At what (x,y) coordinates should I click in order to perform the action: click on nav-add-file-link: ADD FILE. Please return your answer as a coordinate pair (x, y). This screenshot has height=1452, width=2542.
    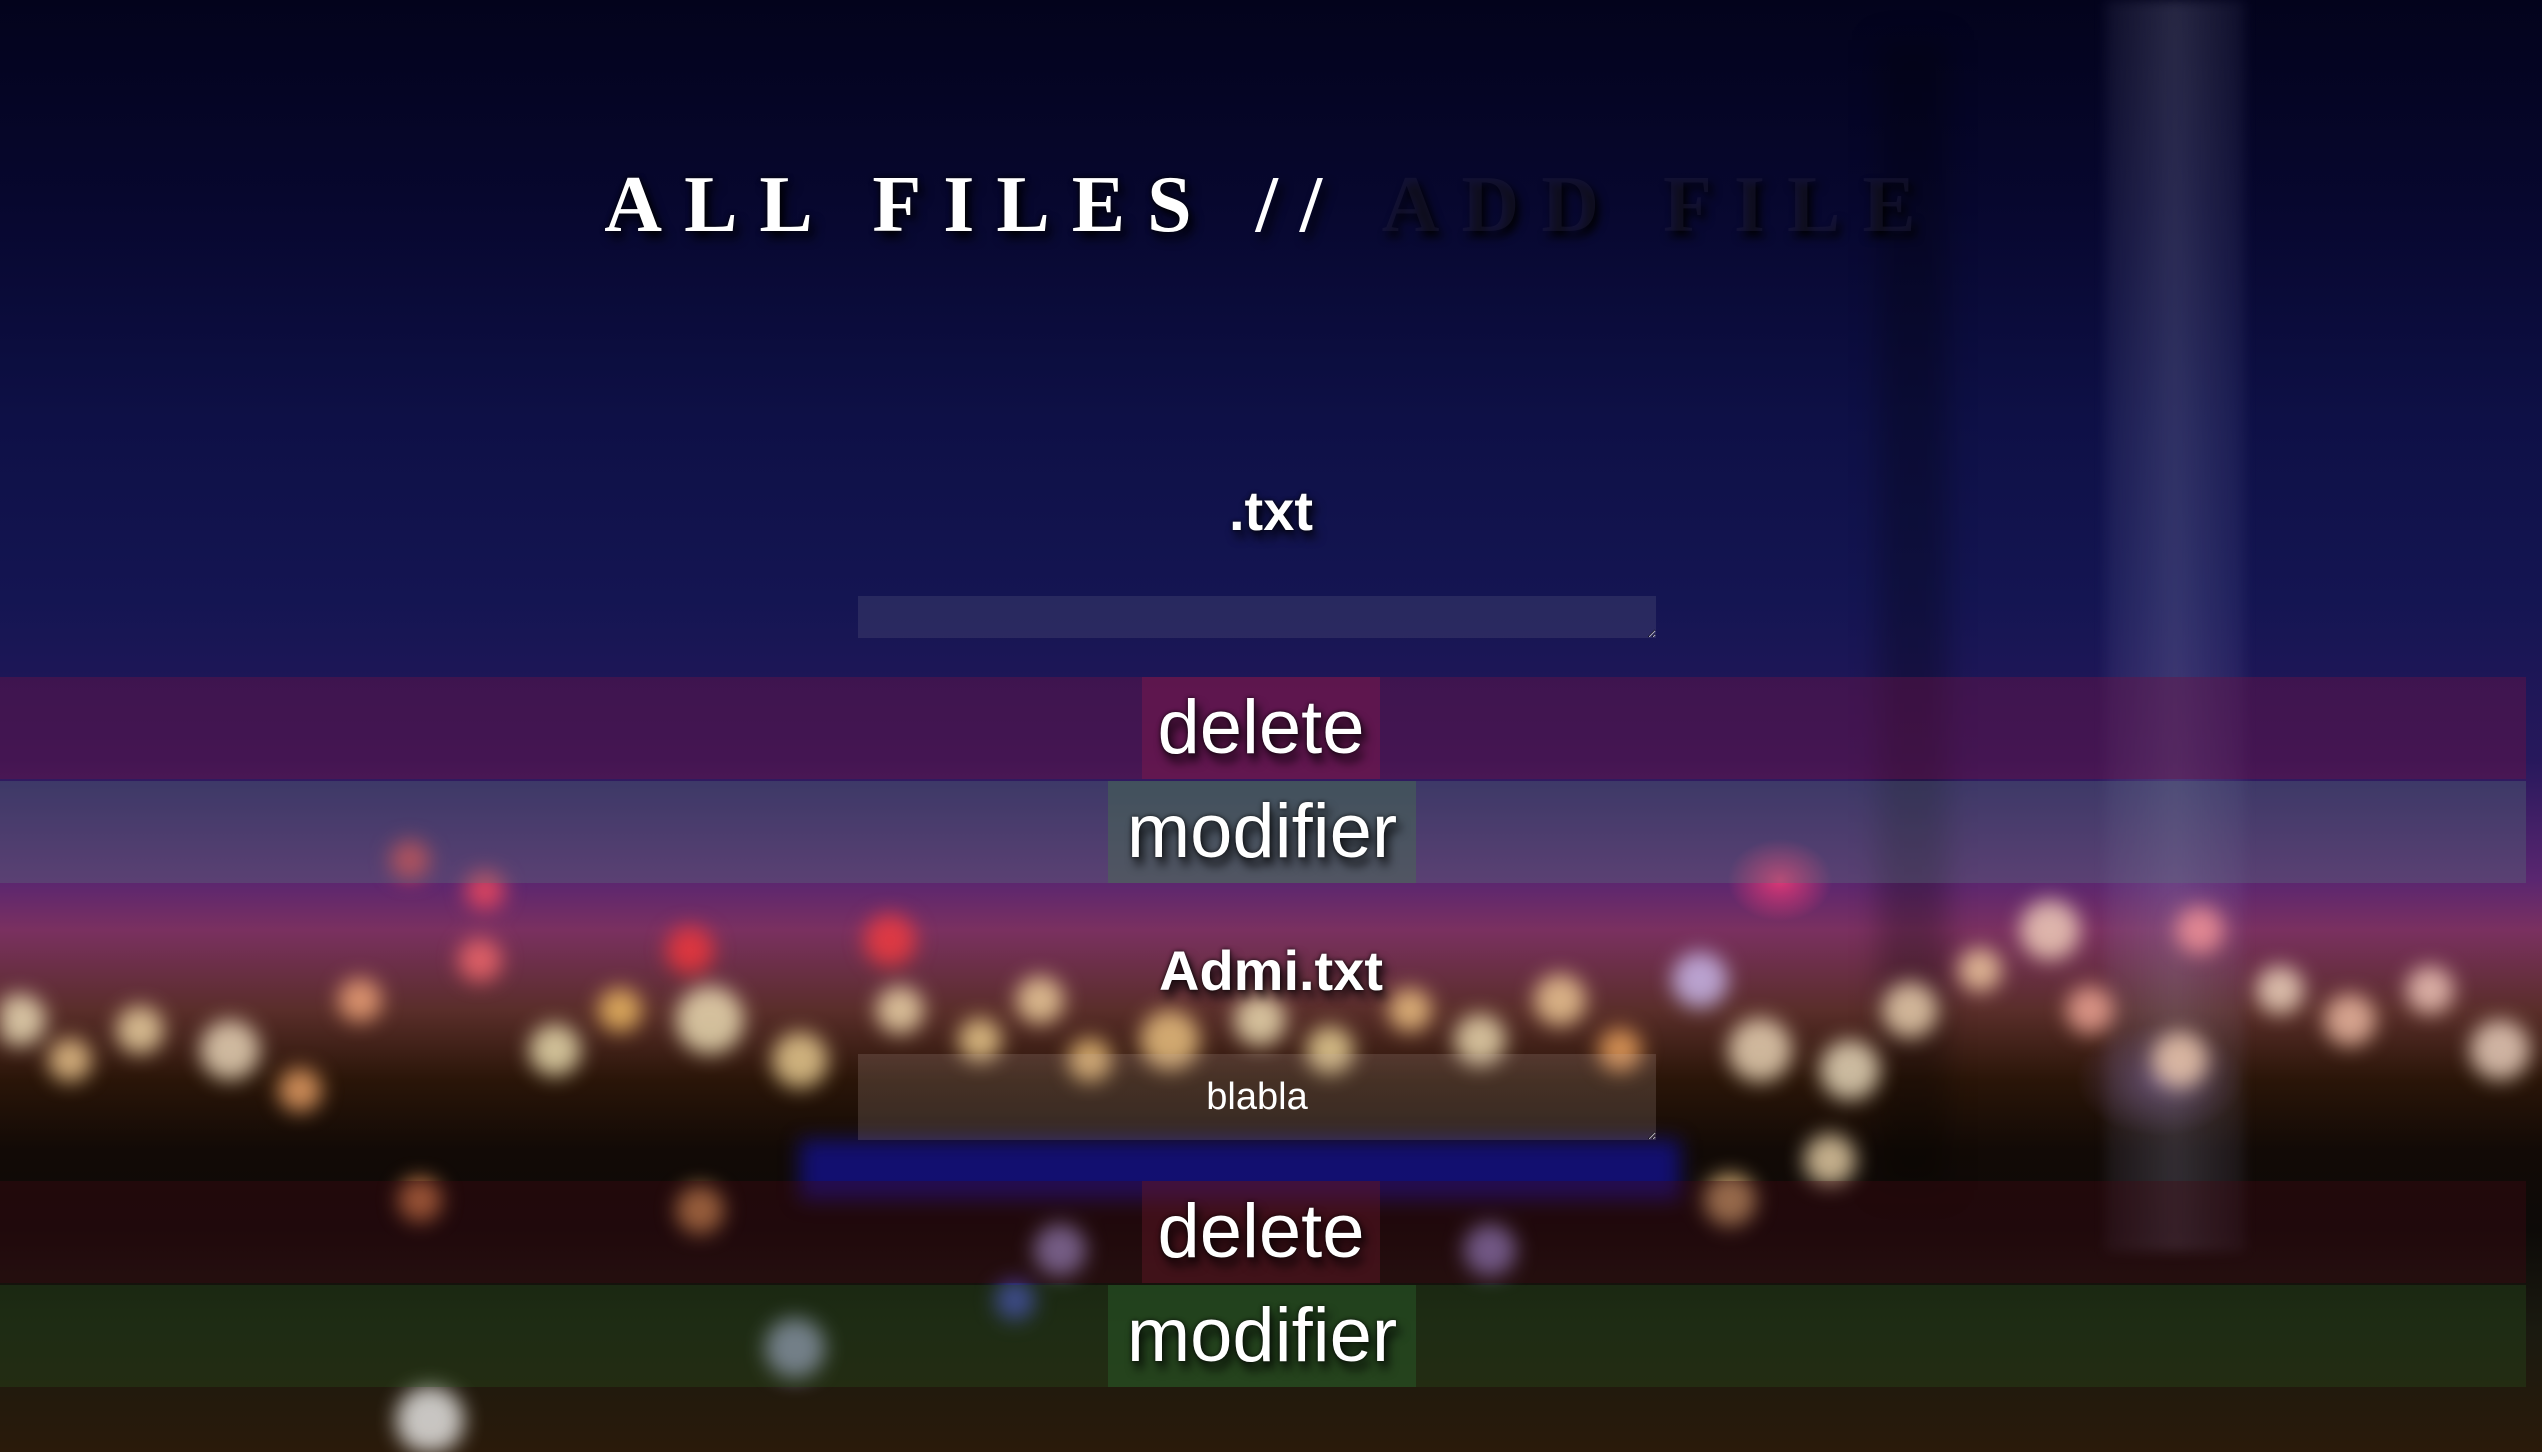
    Looking at the image, I should click on (1660, 205).